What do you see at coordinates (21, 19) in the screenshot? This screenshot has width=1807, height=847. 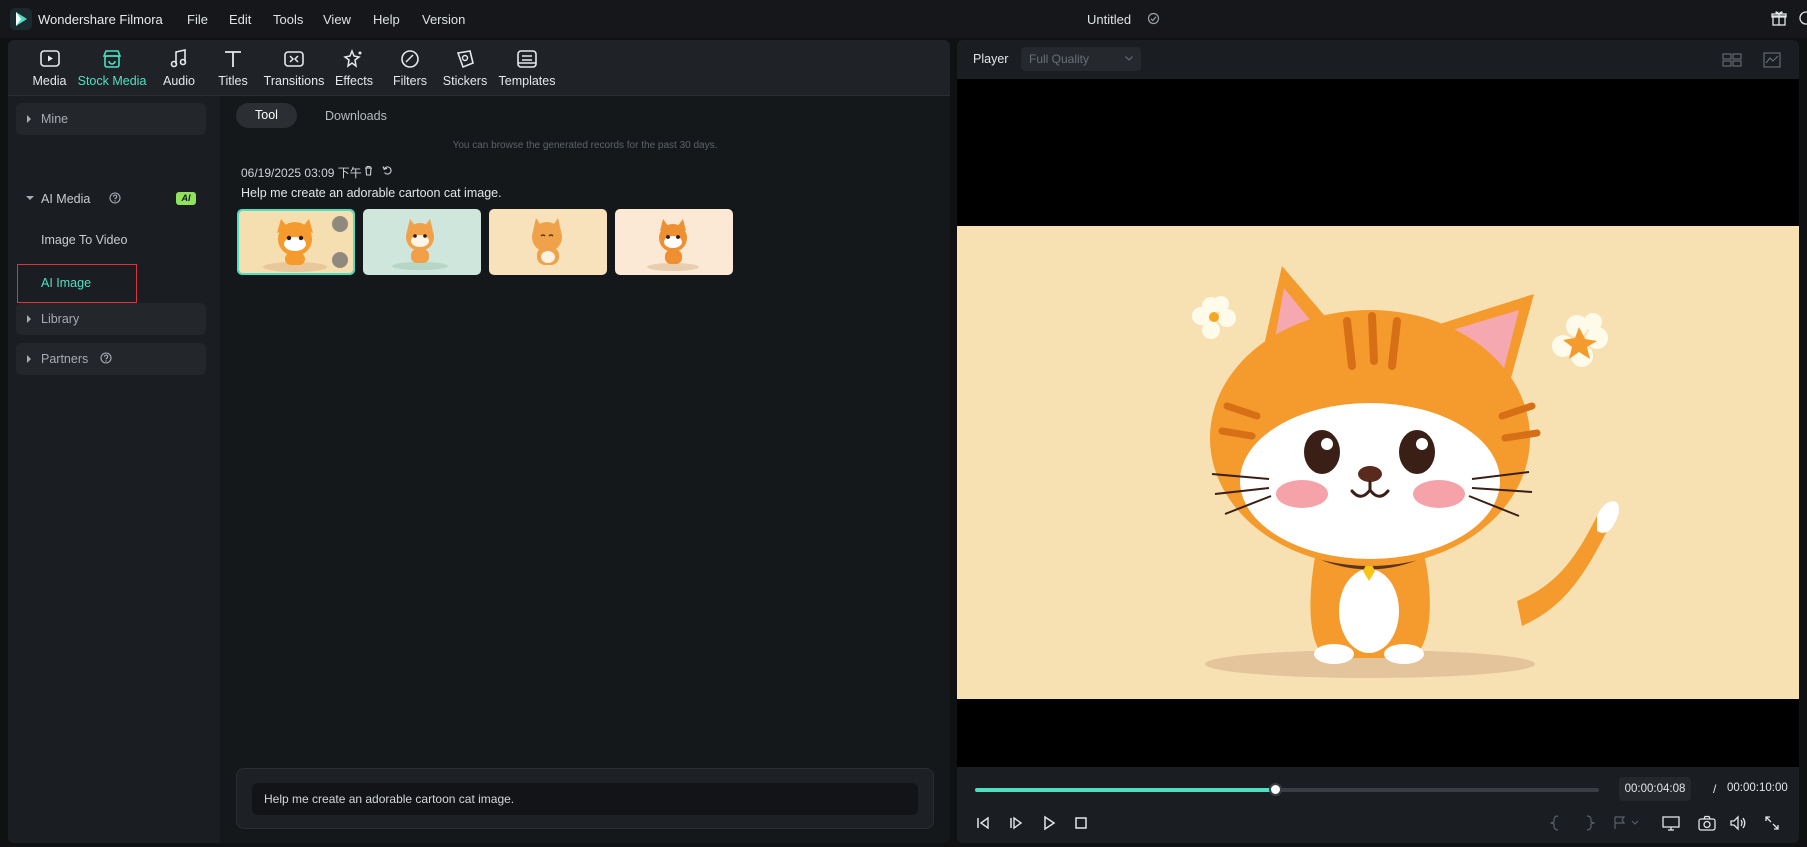 I see `filmora-logo-icon` at bounding box center [21, 19].